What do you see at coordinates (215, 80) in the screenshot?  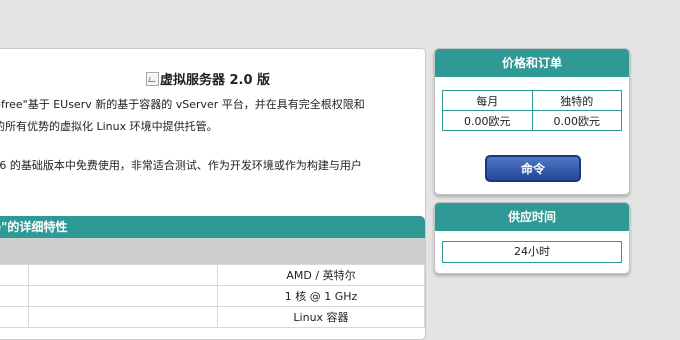 I see `page-title-text: 虚拟服务器 2.0 版` at bounding box center [215, 80].